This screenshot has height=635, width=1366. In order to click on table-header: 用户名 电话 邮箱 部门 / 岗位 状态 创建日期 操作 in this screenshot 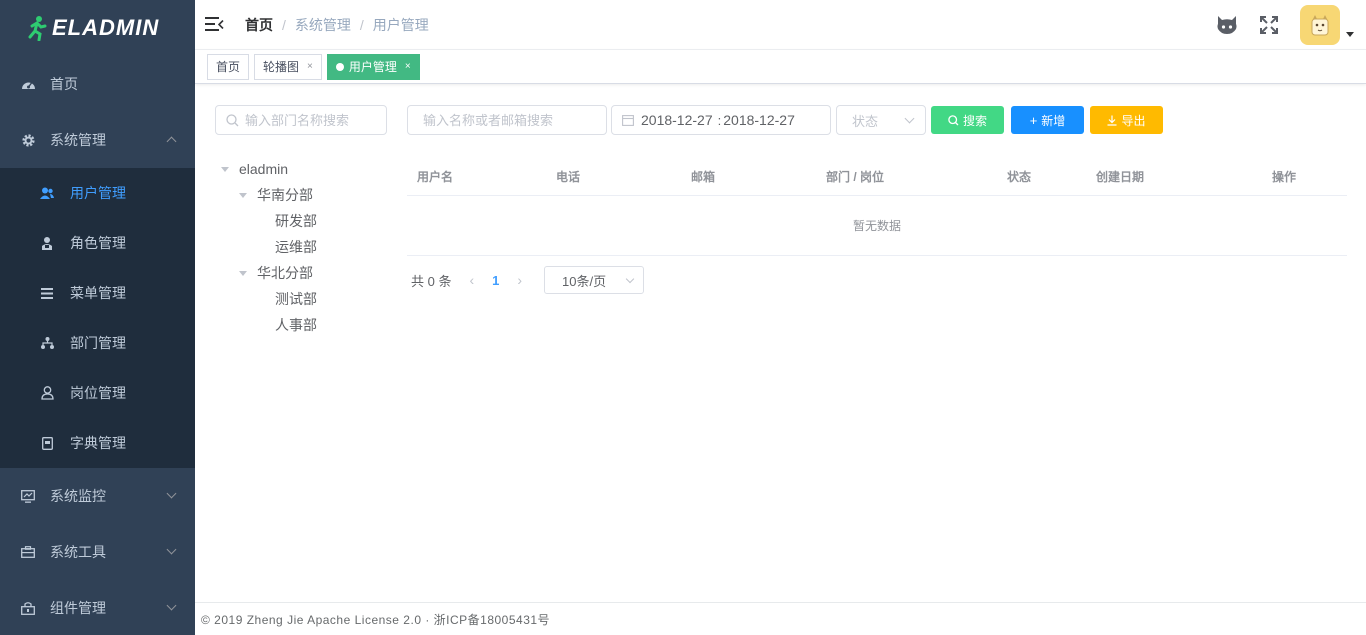, I will do `click(877, 176)`.